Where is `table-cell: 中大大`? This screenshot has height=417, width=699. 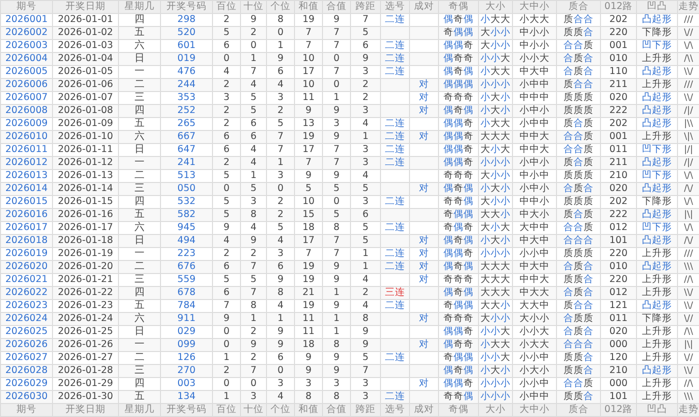 table-cell: 中大大 is located at coordinates (534, 293).